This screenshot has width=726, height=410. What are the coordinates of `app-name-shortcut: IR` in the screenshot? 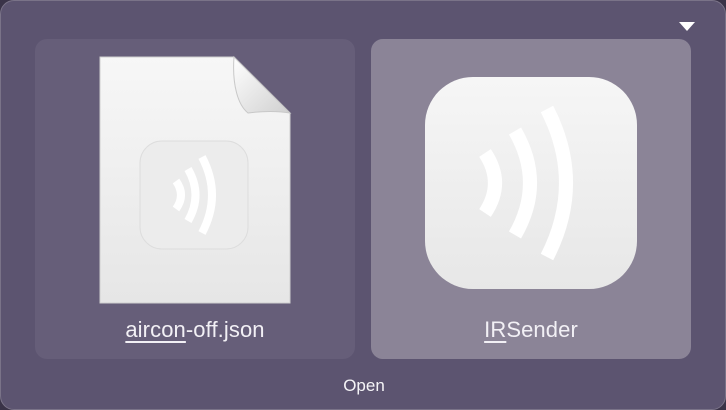 It's located at (495, 329).